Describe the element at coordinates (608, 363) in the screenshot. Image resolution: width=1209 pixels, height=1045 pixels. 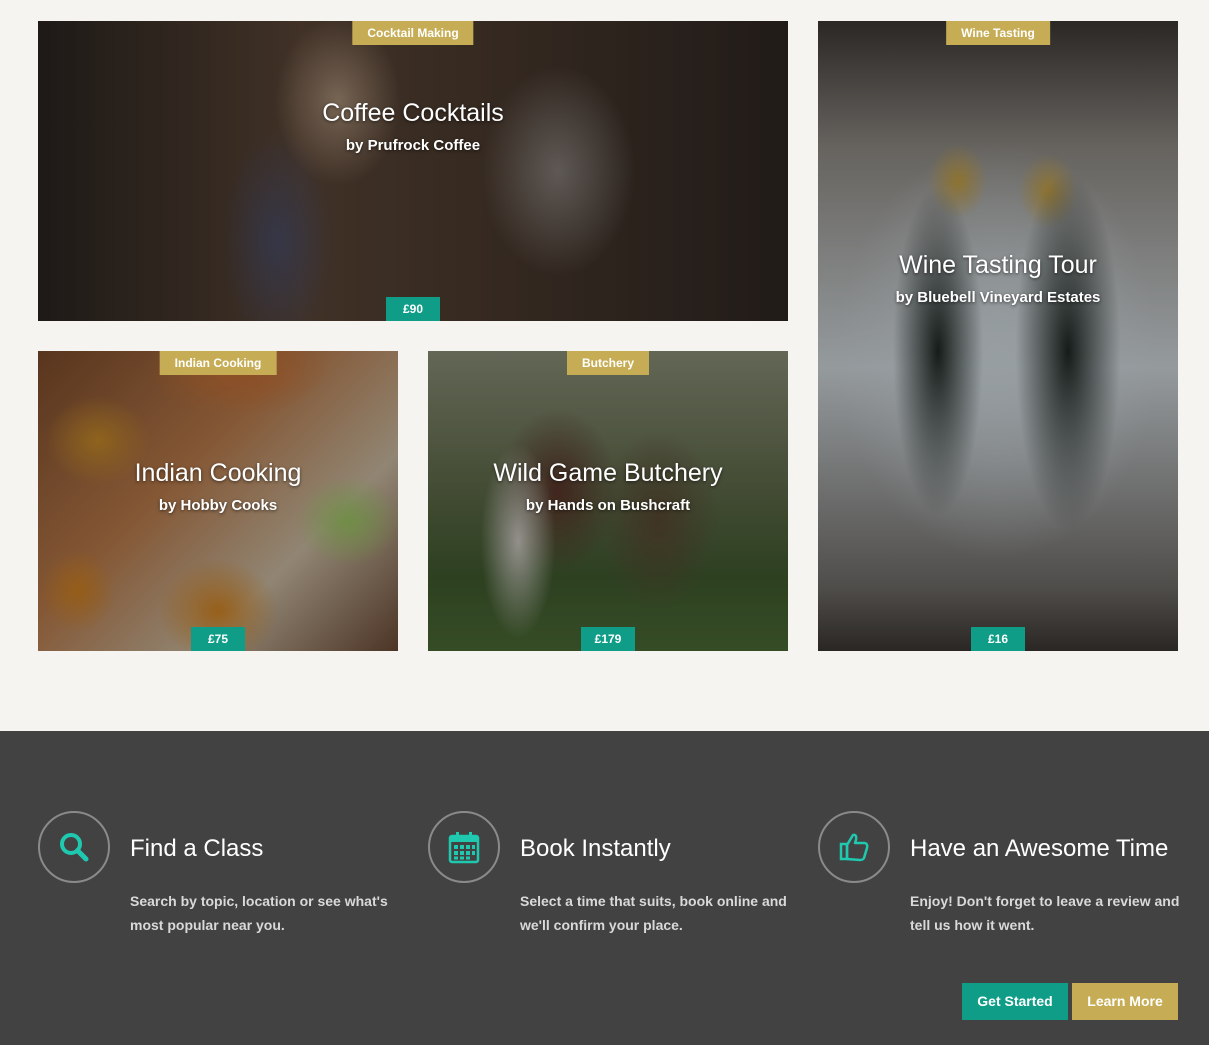
I see `category-badge: Butchery` at that location.